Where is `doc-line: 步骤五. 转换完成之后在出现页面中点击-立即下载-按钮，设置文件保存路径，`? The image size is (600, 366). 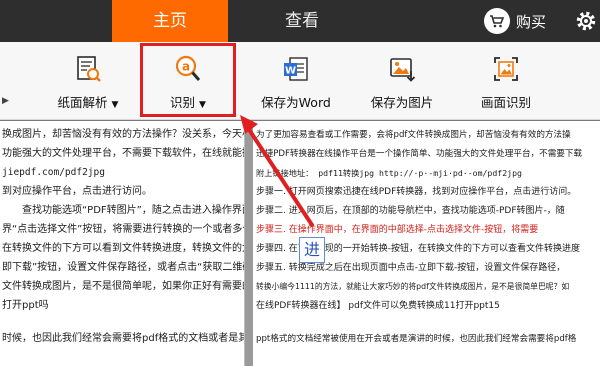
doc-line: 步骤五. 转换完成之后在出现页面中点击-立即下载-按钮，设置文件保存路径， is located at coordinates (411, 268).